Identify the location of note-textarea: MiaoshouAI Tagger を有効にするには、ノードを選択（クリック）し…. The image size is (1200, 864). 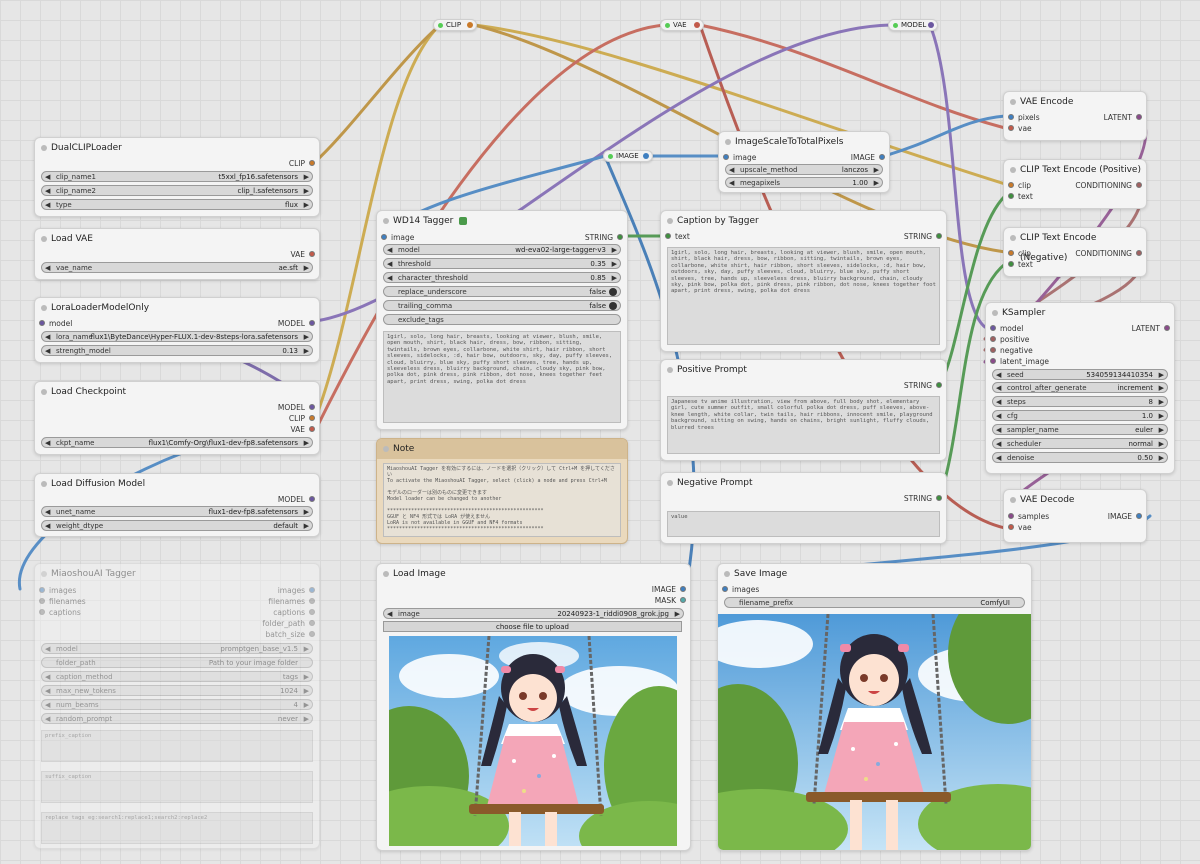
(502, 500).